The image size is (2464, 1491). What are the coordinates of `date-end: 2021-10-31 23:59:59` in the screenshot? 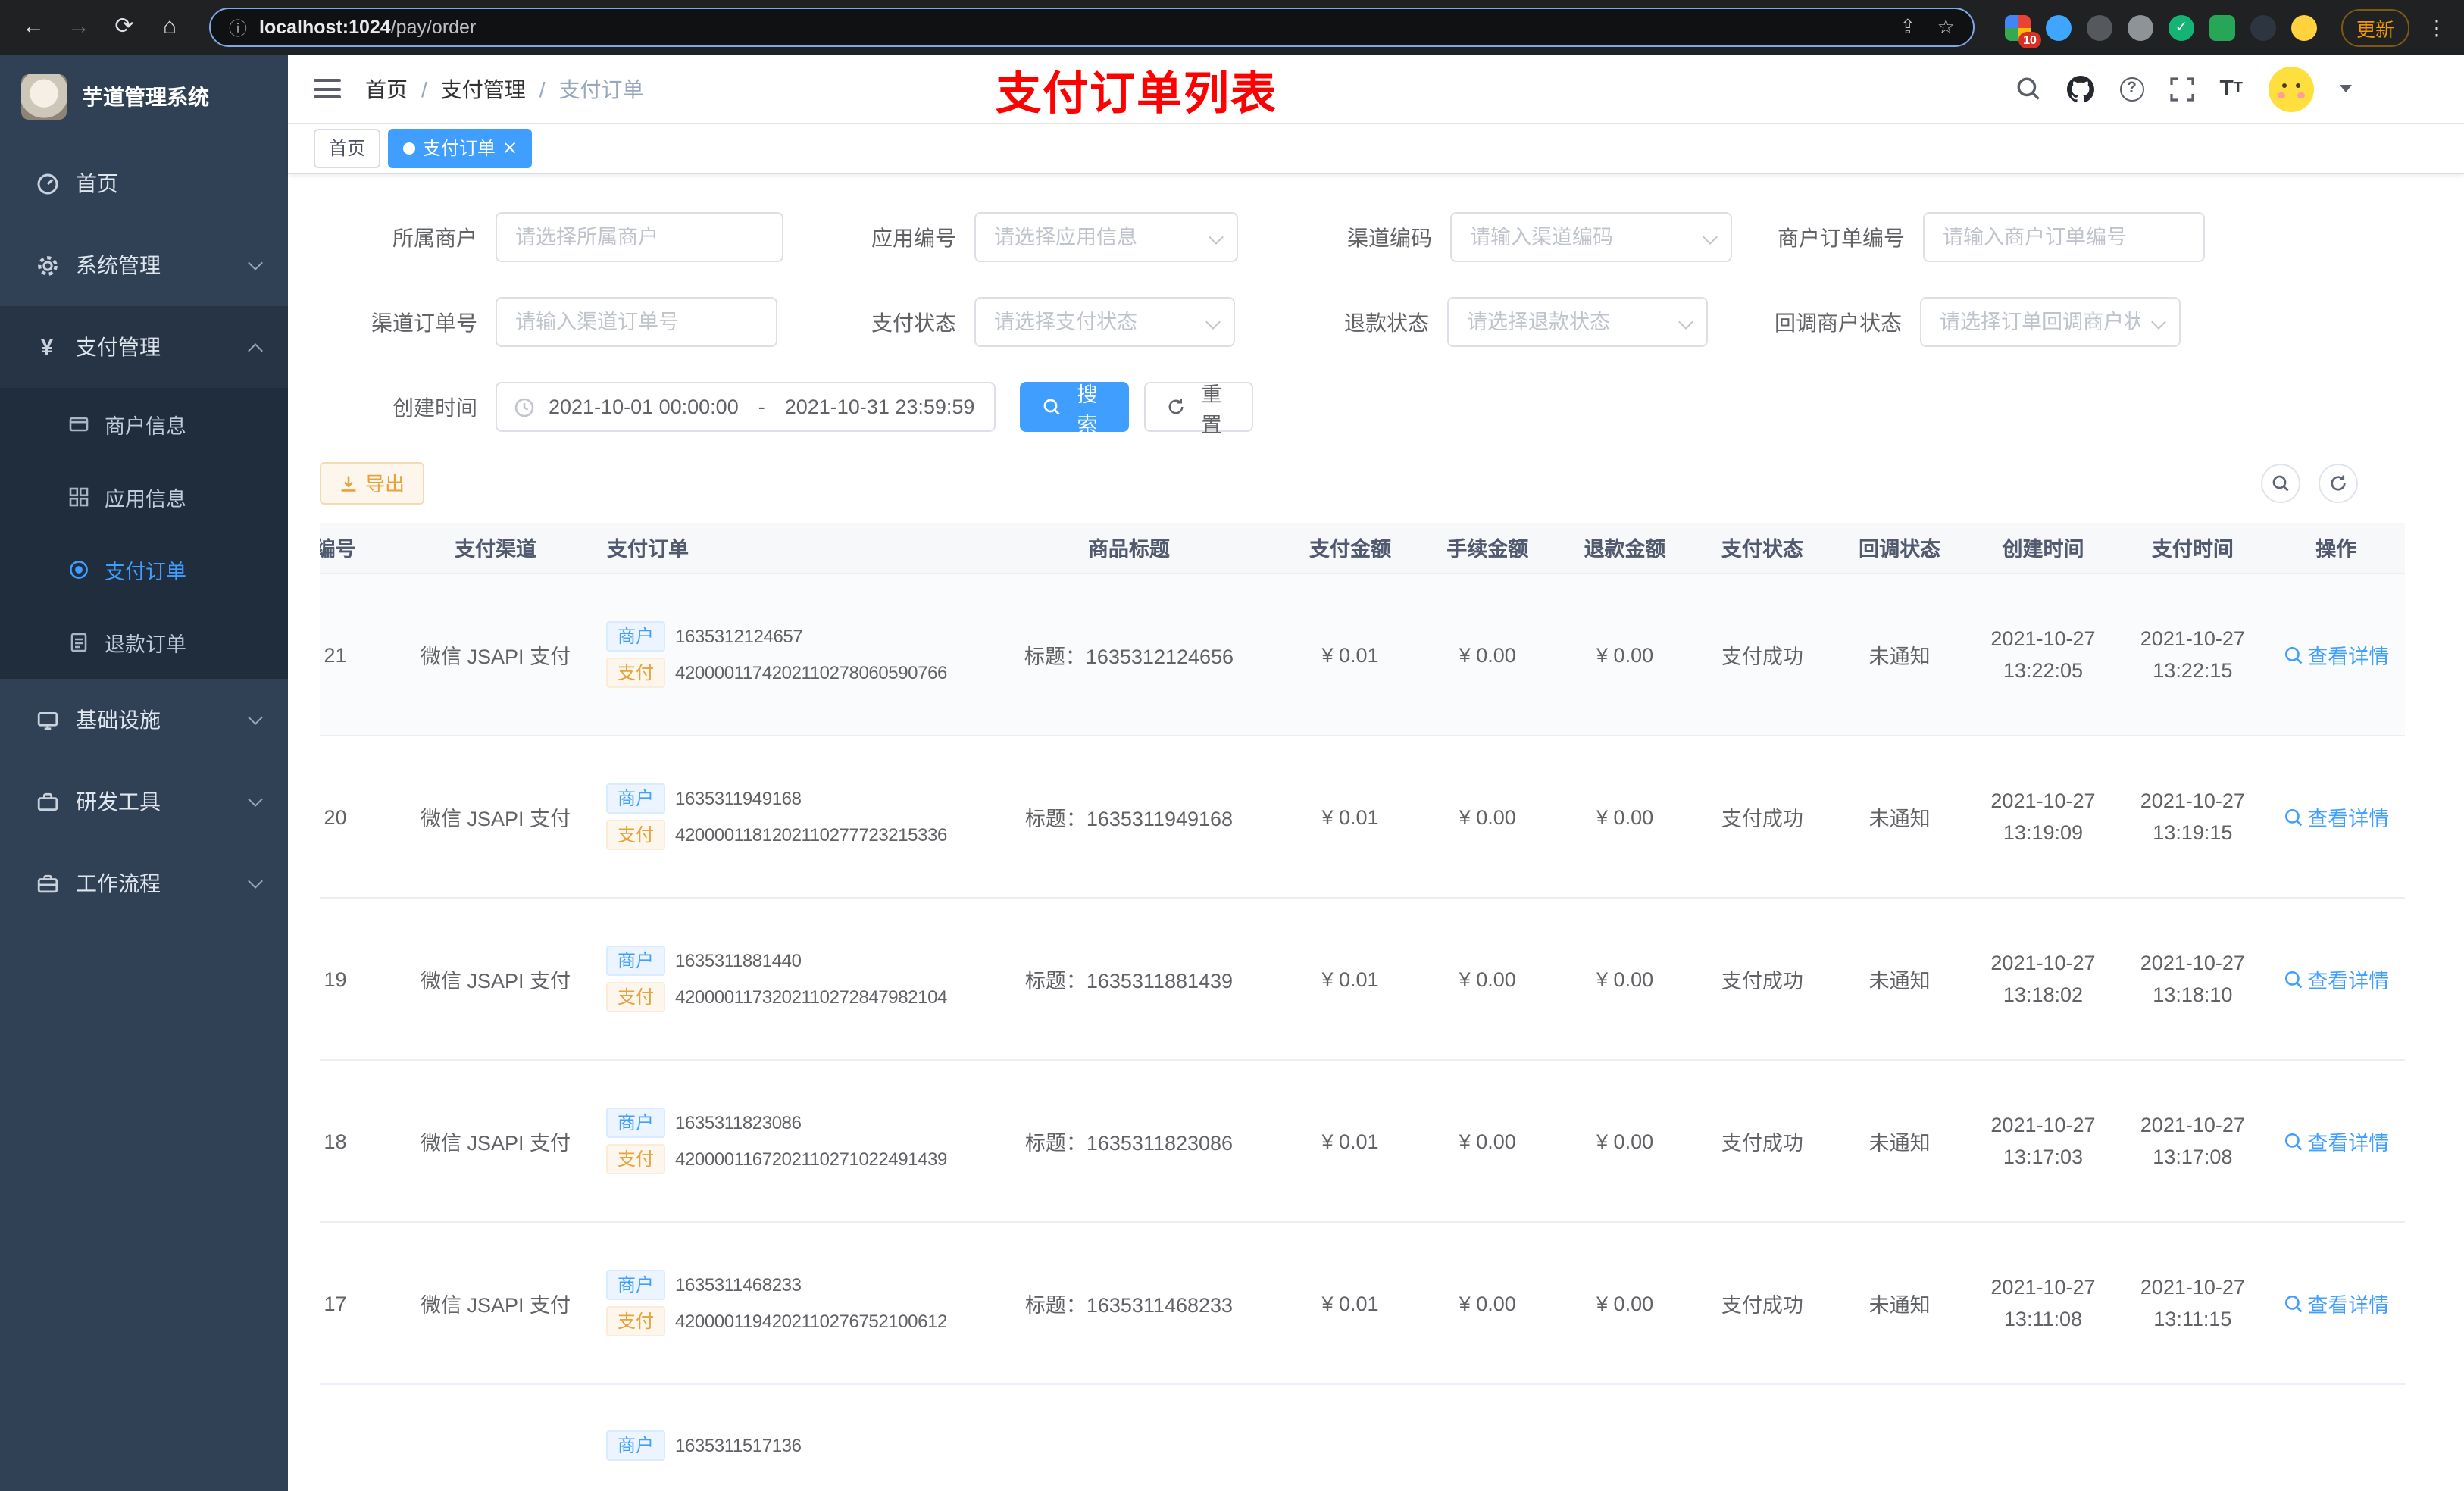 It's located at (879, 407).